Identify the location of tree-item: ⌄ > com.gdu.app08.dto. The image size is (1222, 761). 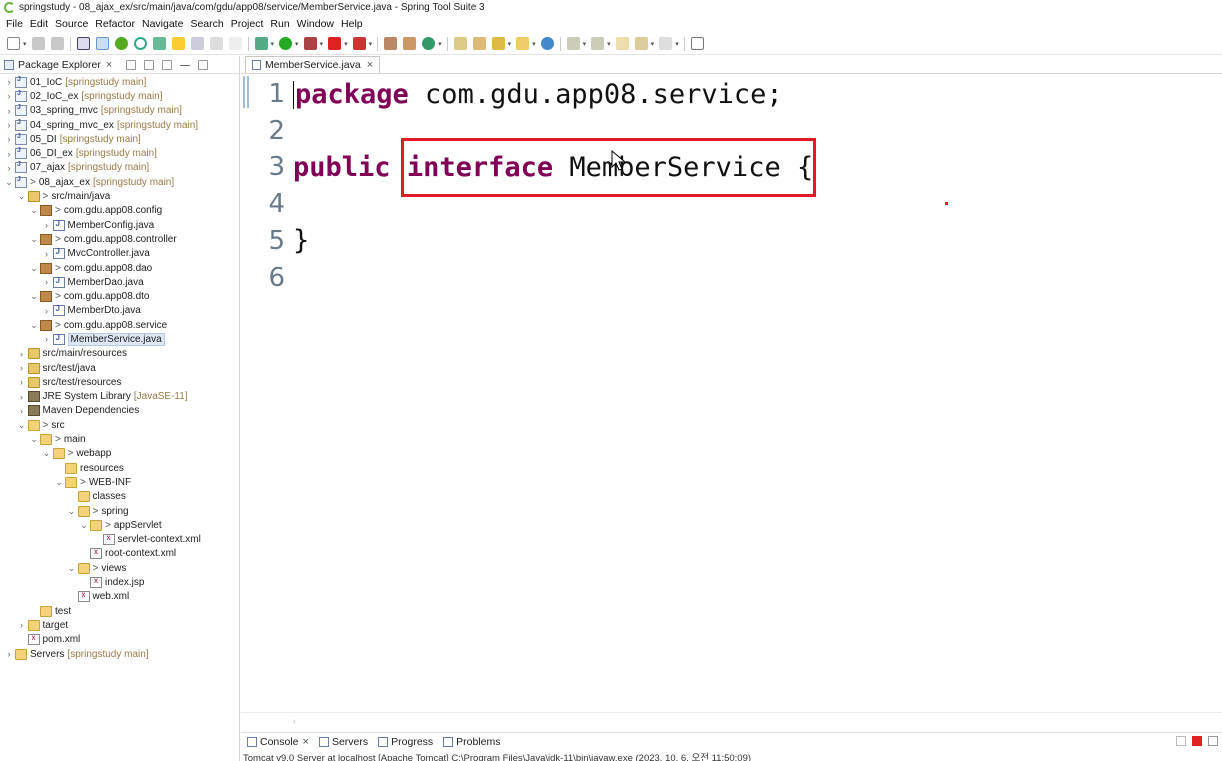
(119, 296).